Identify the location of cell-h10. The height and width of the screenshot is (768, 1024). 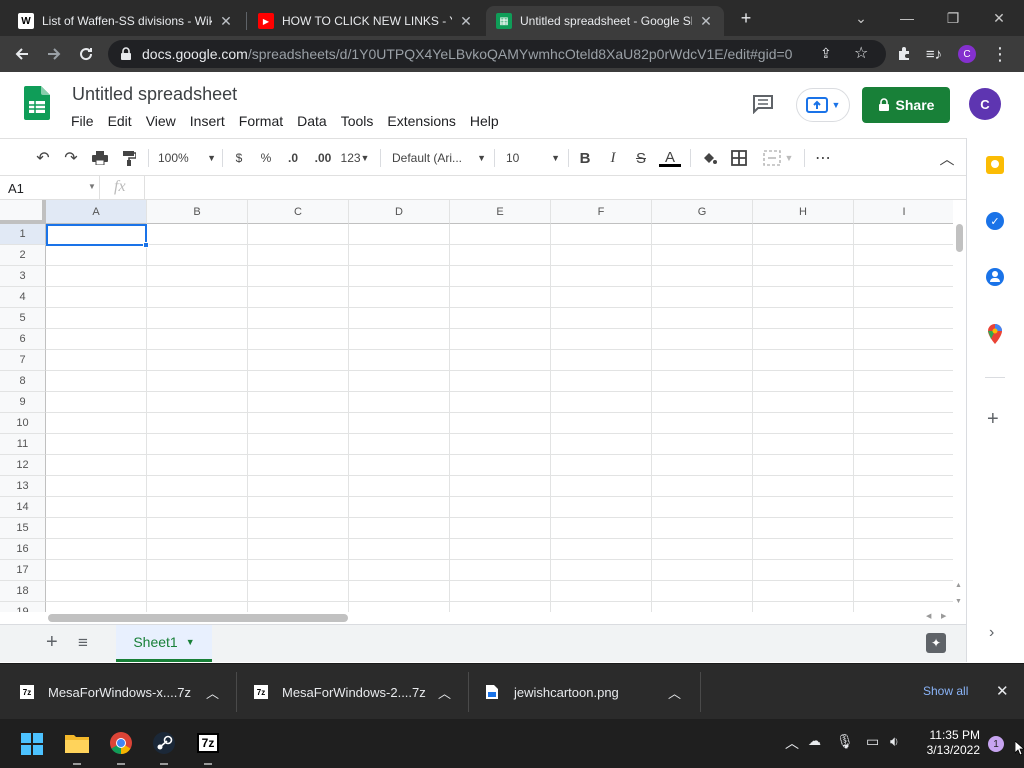
(803, 423).